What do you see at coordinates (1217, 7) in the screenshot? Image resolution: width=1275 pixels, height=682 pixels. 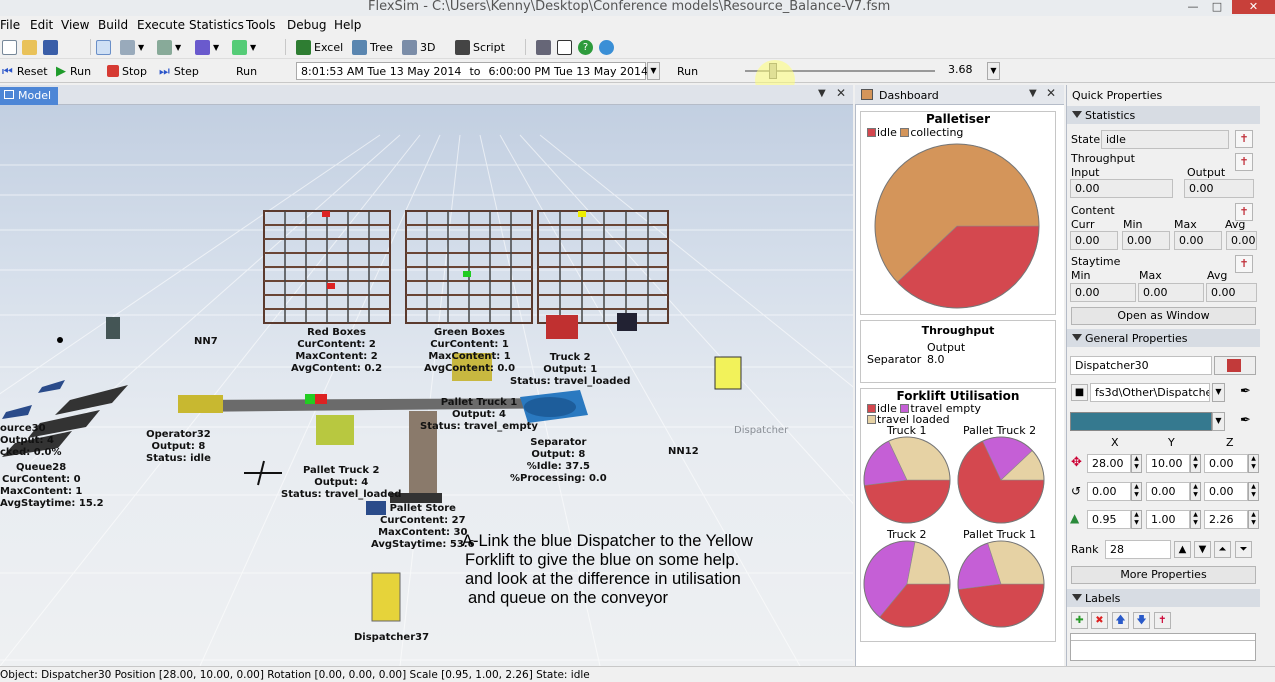 I see `maximize-button: □` at bounding box center [1217, 7].